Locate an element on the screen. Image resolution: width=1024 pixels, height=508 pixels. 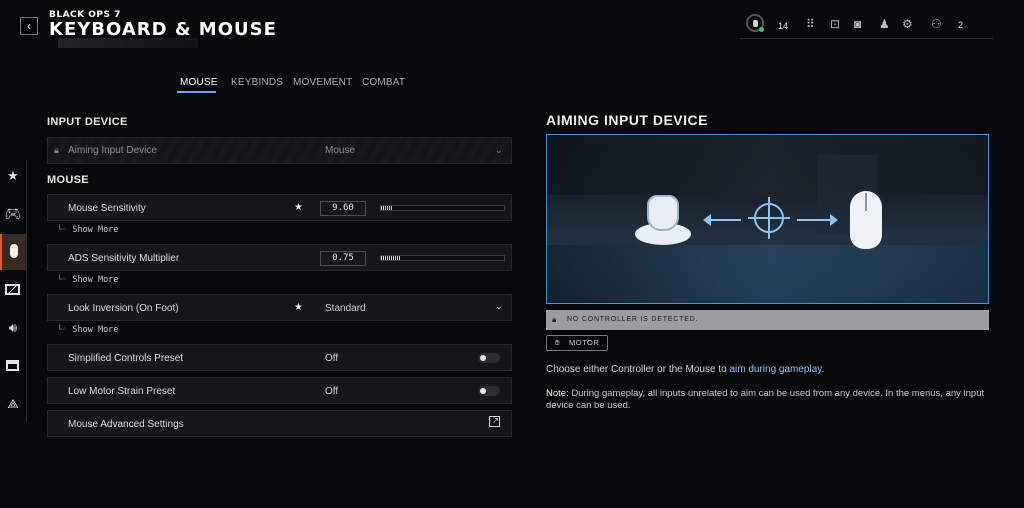
aim-during-gameplay-link: aim during gameplay is located at coordinates (775, 369).